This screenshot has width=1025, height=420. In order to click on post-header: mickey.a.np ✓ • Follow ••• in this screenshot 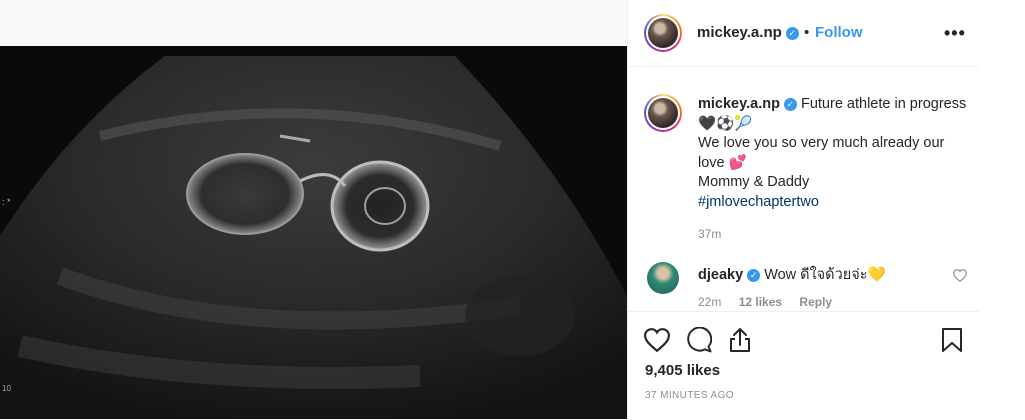, I will do `click(804, 33)`.